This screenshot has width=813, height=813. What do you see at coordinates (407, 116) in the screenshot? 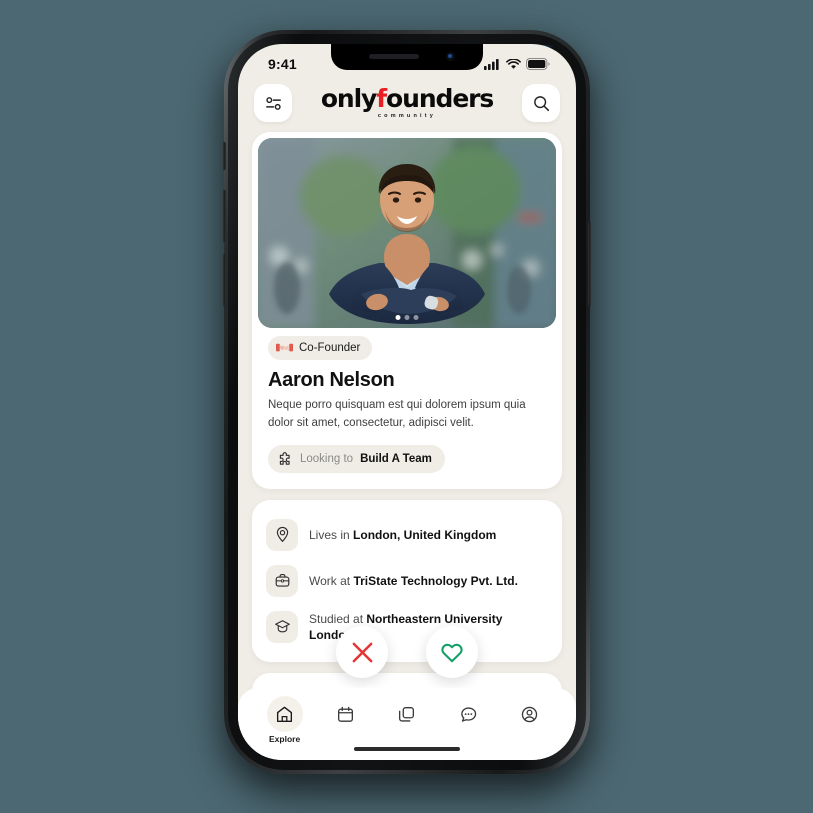
I see `logo-tagline: community` at bounding box center [407, 116].